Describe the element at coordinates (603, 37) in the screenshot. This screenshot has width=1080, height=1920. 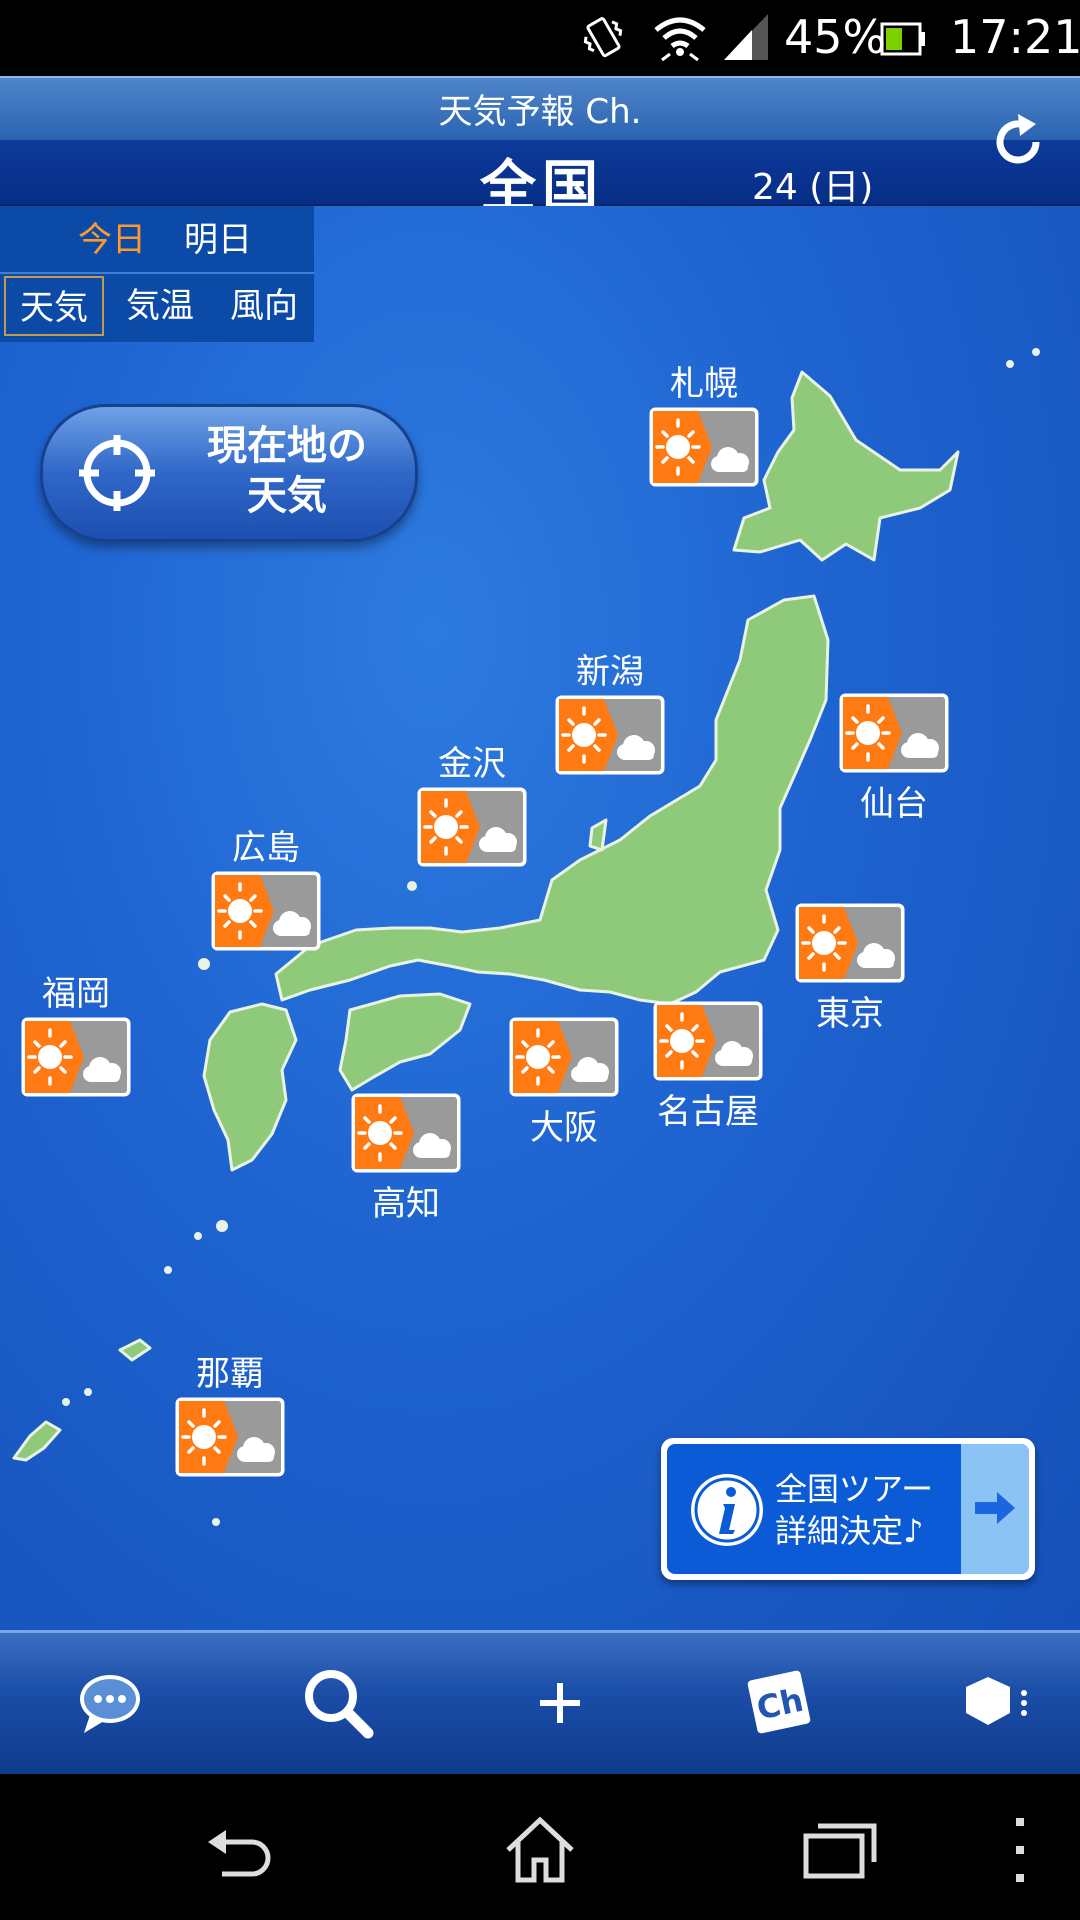
I see `vibrate-icon` at that location.